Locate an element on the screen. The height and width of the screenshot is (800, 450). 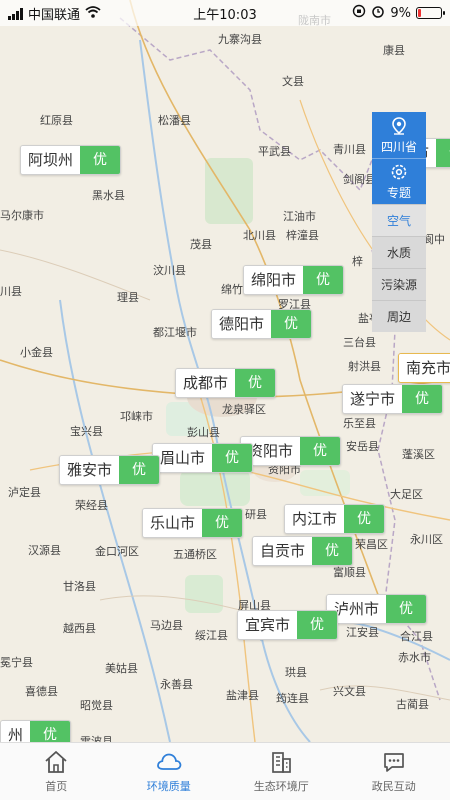
region-label: 四川省 is located at coordinates (398, 146).